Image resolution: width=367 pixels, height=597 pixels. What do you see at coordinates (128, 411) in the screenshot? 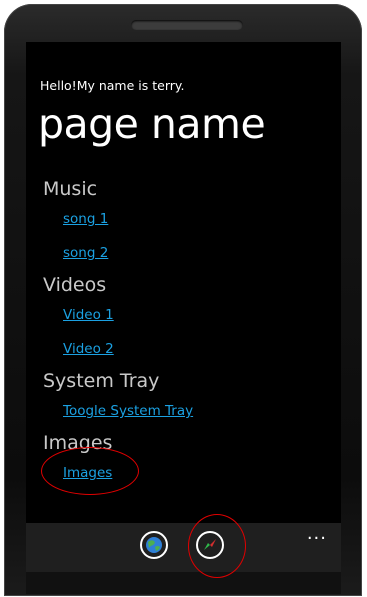
I see `link-toggle-system-tray: Toogle System Tray` at bounding box center [128, 411].